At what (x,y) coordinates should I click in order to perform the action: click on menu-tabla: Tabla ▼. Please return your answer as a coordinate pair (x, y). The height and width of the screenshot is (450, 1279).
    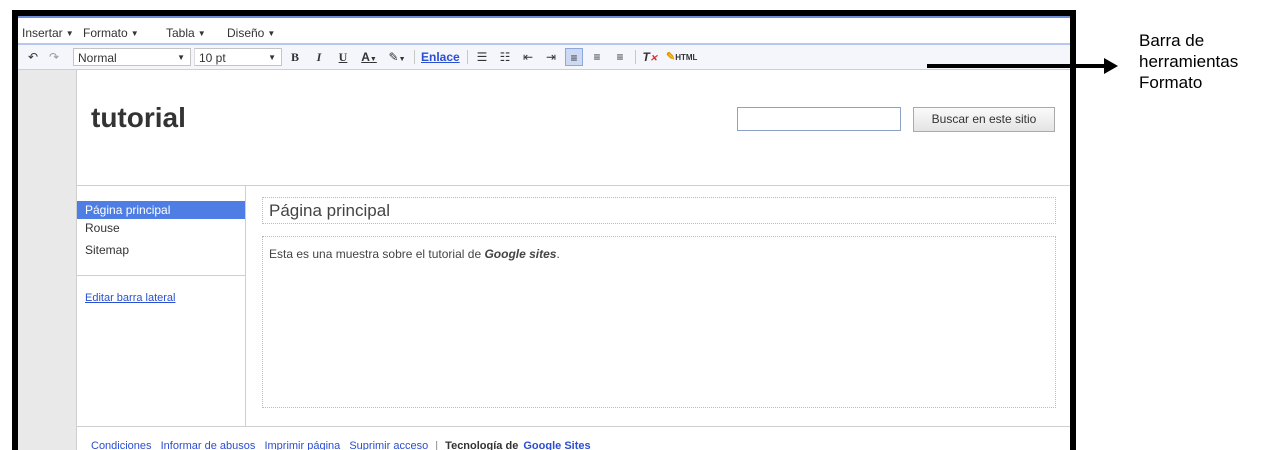
    Looking at the image, I should click on (186, 33).